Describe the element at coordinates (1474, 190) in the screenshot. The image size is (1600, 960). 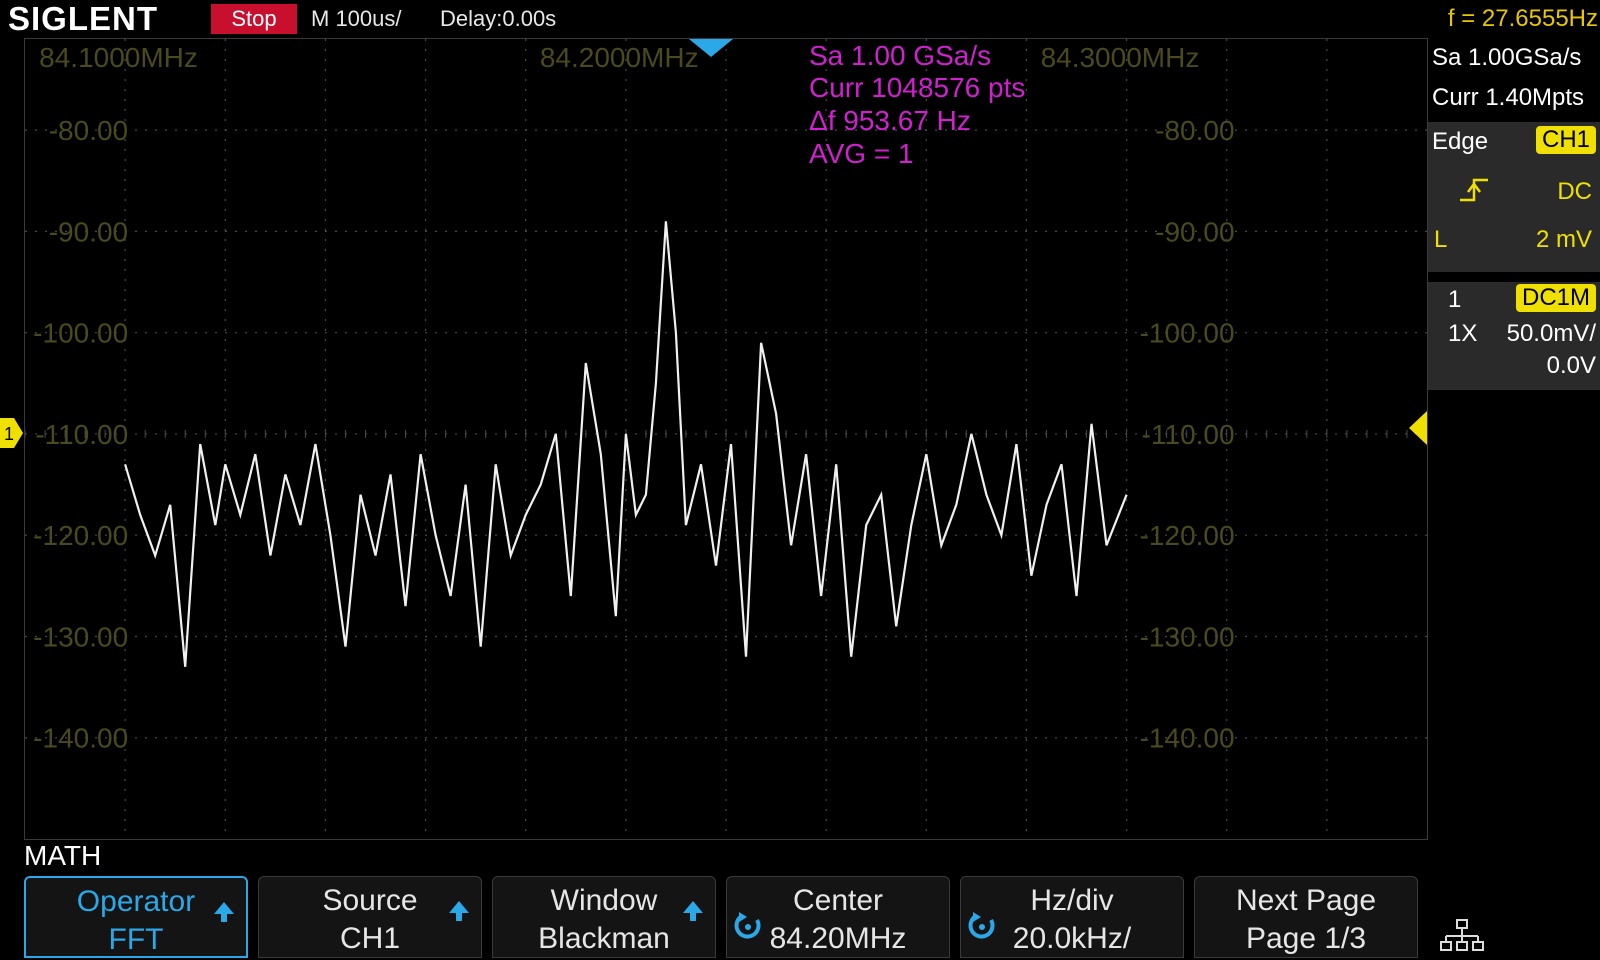
I see `rising-edge-icon` at that location.